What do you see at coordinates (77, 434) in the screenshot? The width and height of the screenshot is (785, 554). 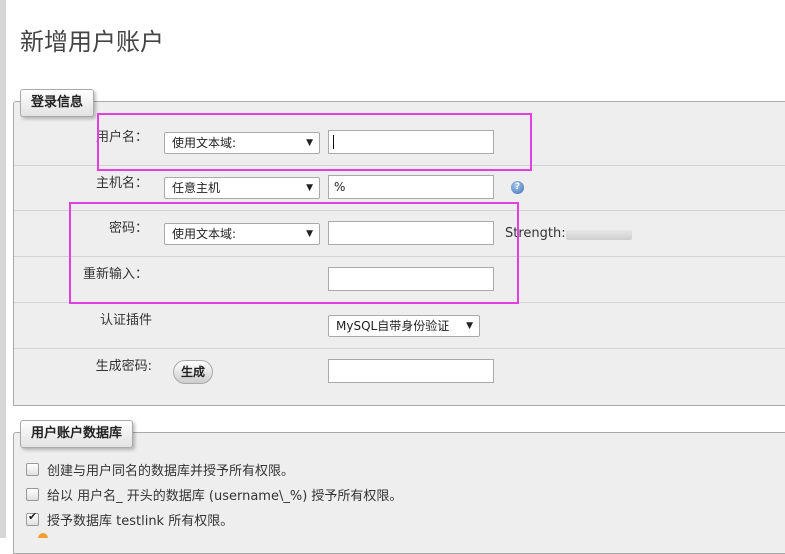 I see `user-database-legend: 用户账户数据库` at bounding box center [77, 434].